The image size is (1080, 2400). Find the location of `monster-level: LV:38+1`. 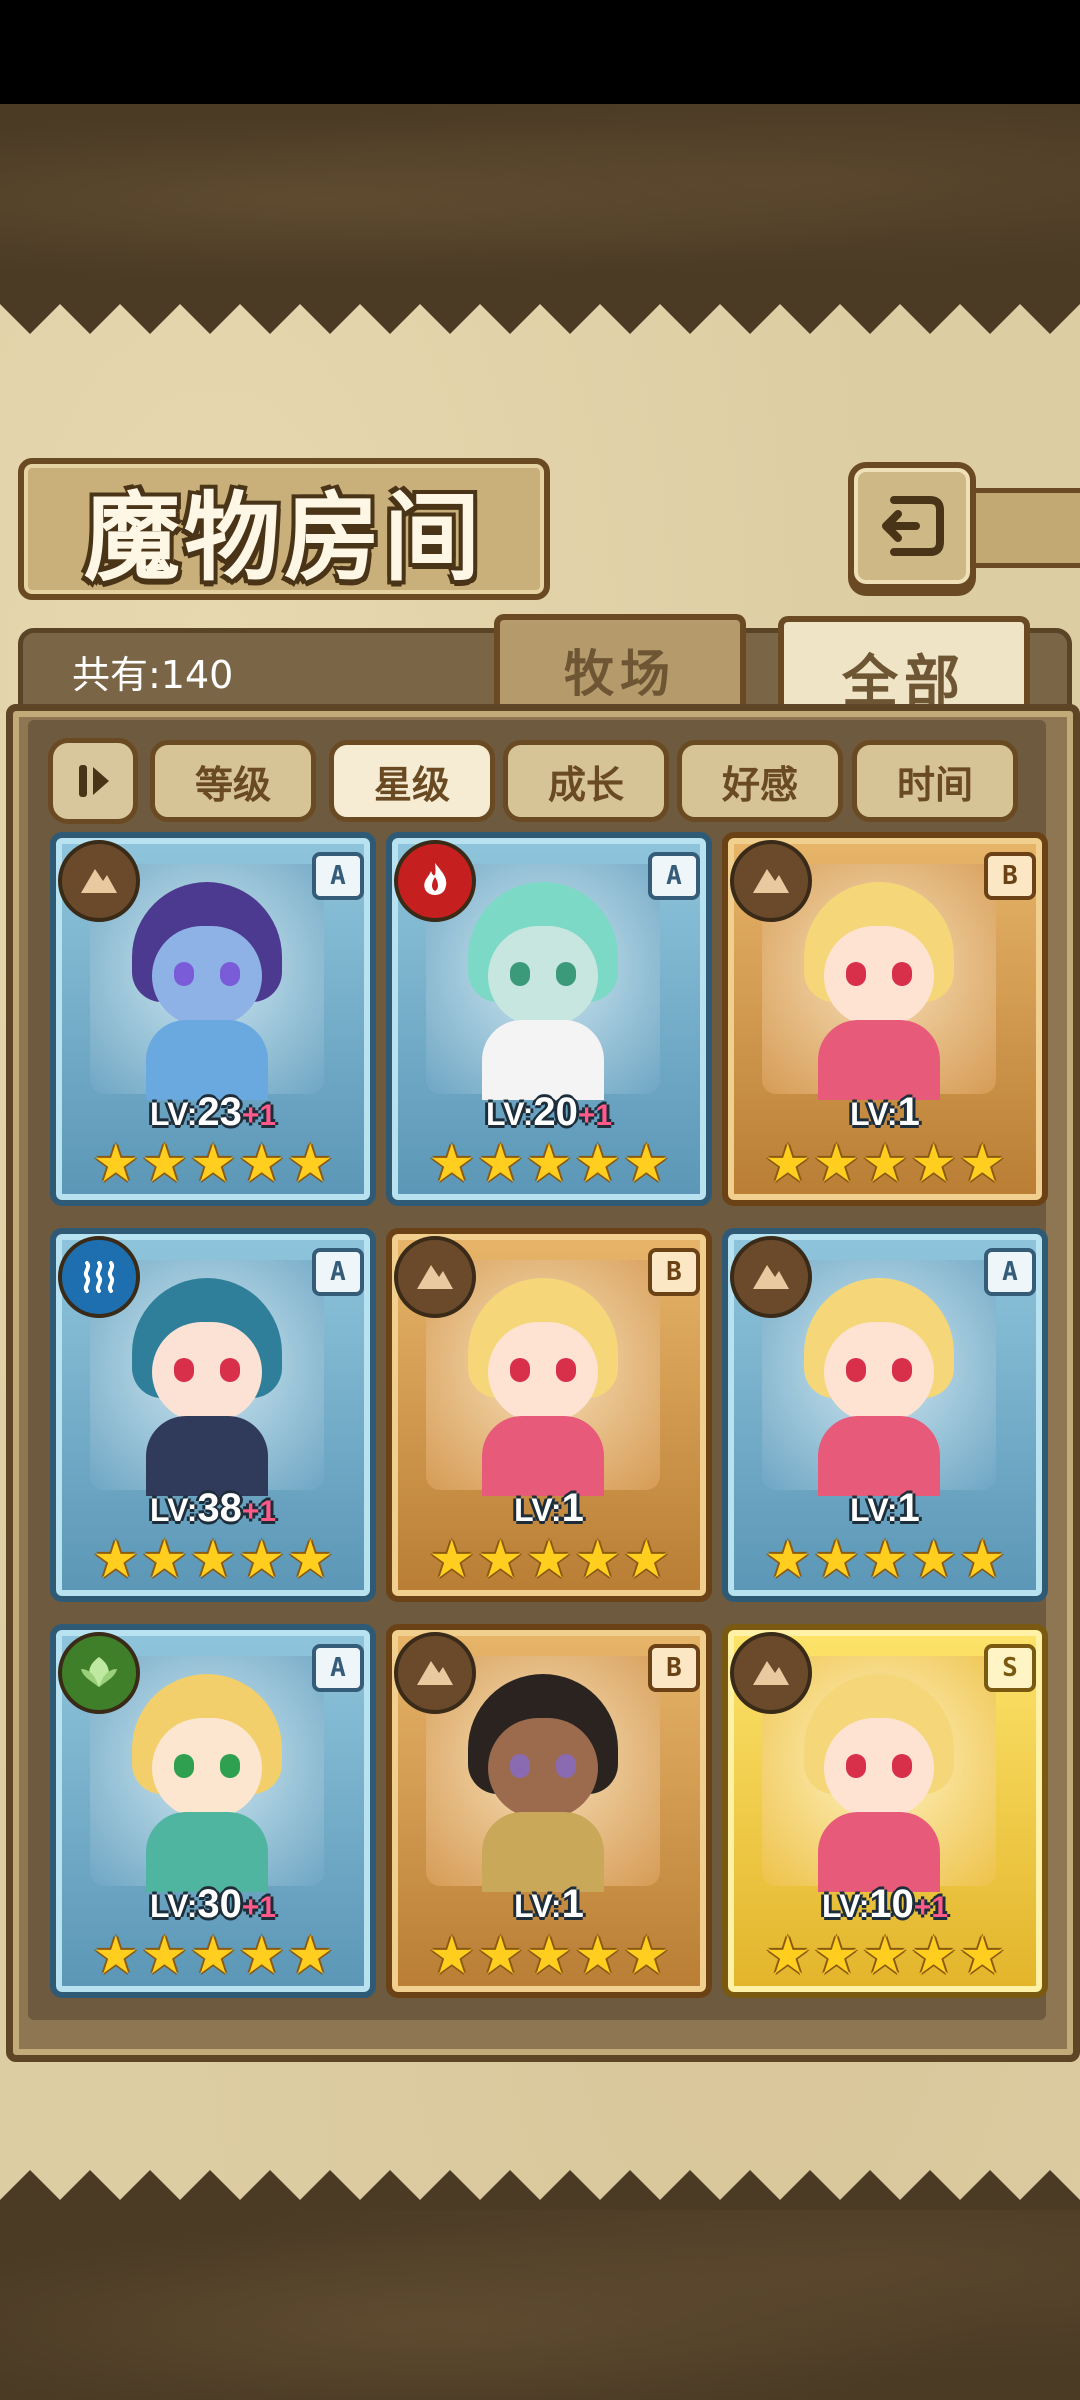

monster-level: LV:38+1 is located at coordinates (213, 1508).